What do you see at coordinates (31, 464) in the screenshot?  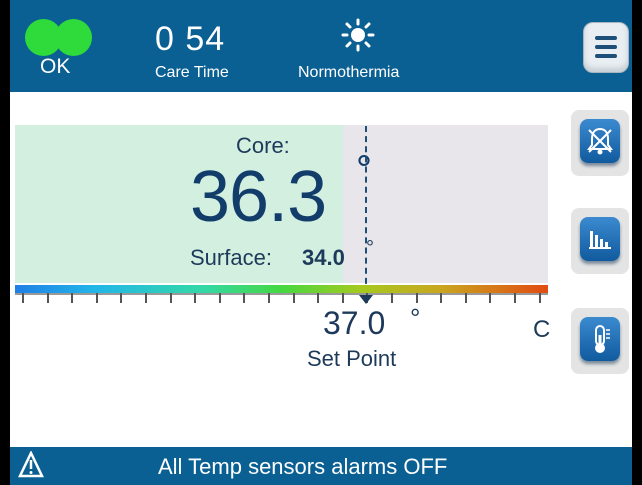 I see `warning-icon` at bounding box center [31, 464].